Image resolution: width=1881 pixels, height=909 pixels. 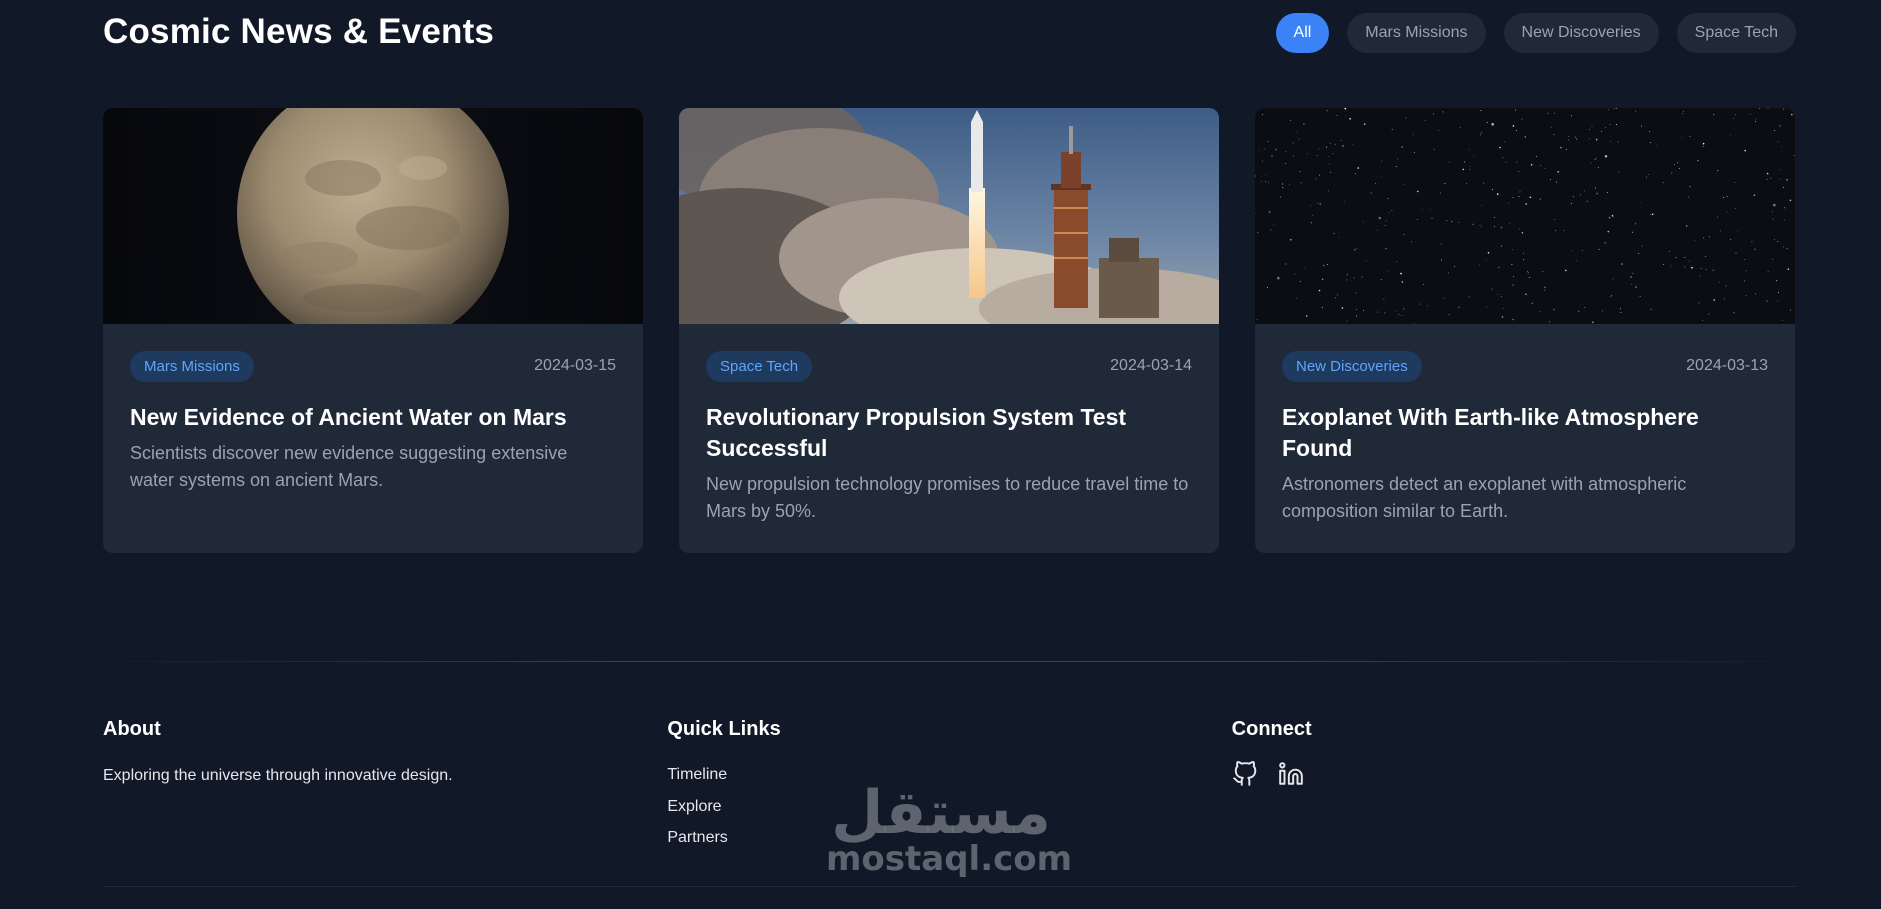 I want to click on filter-all-button: All, so click(x=1302, y=33).